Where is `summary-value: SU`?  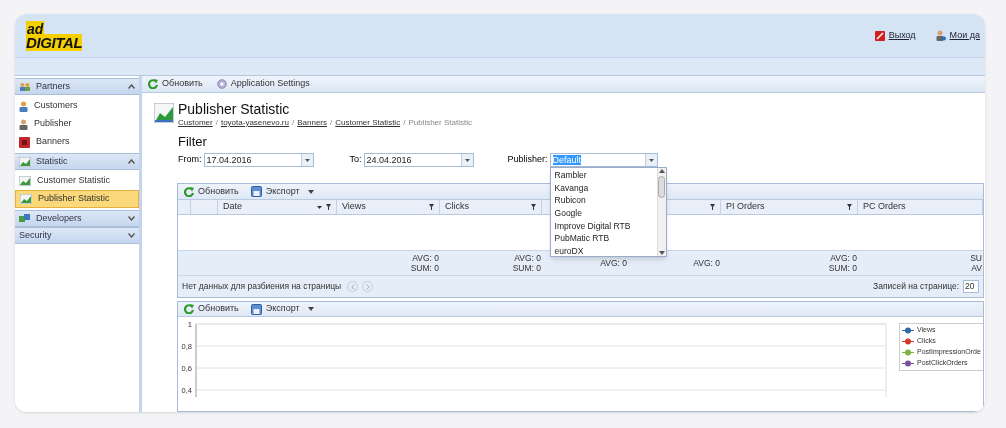
summary-value: SU is located at coordinates (976, 258).